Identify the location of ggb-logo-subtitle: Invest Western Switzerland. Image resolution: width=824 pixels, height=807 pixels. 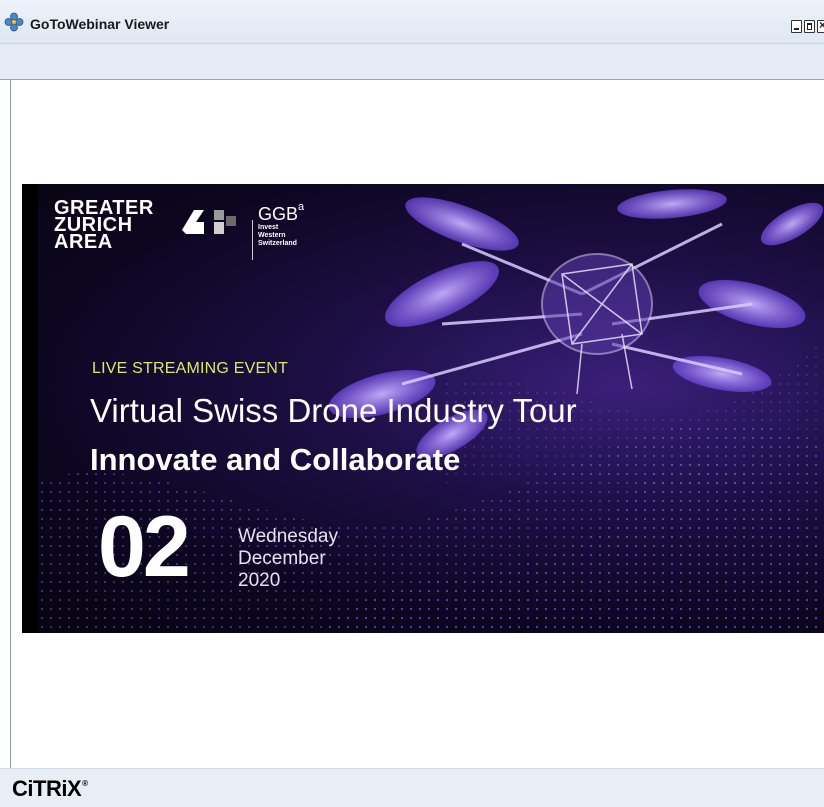
(277, 236).